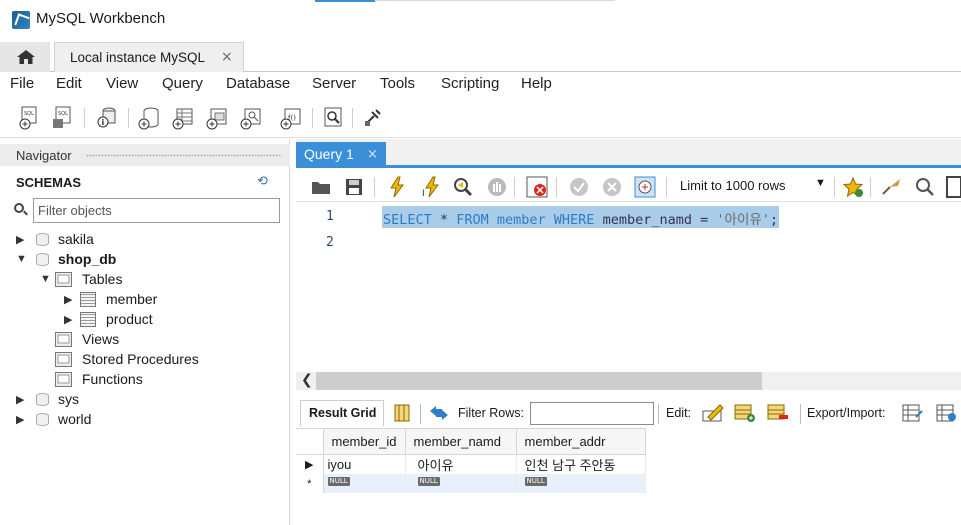 The height and width of the screenshot is (525, 961). I want to click on filter-rows-input, so click(592, 413).